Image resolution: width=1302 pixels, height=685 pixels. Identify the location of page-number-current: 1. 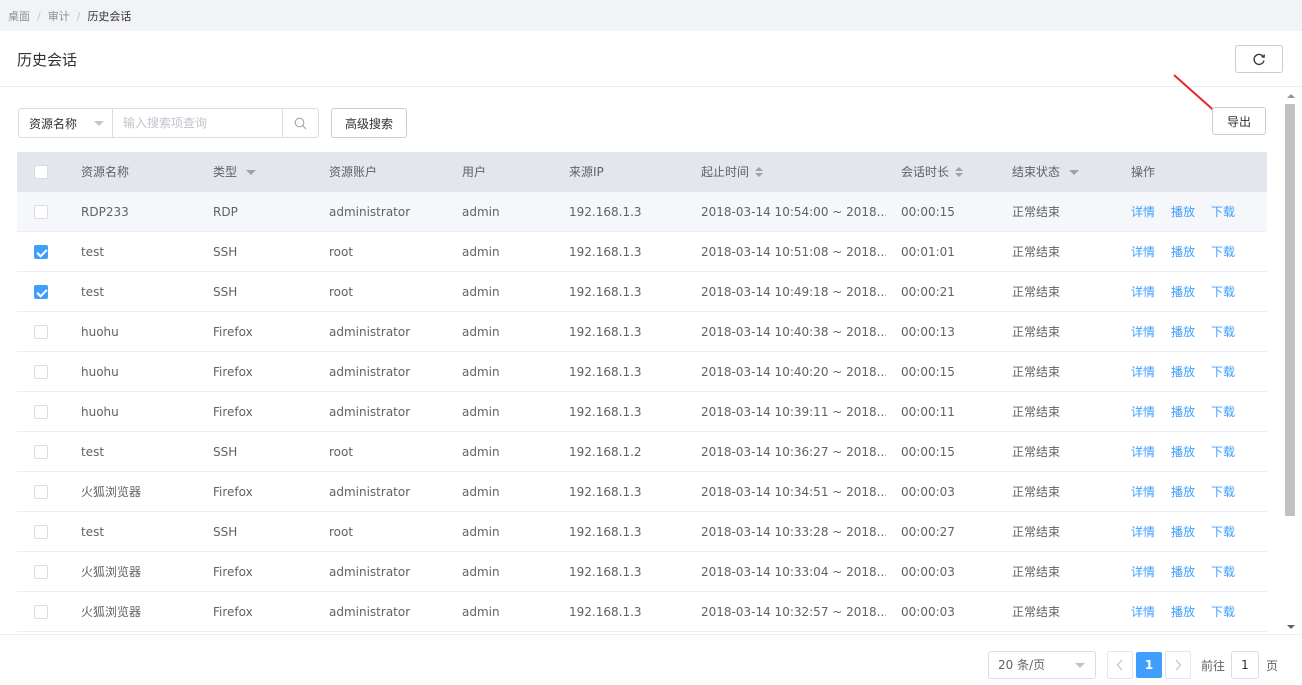
(1149, 665).